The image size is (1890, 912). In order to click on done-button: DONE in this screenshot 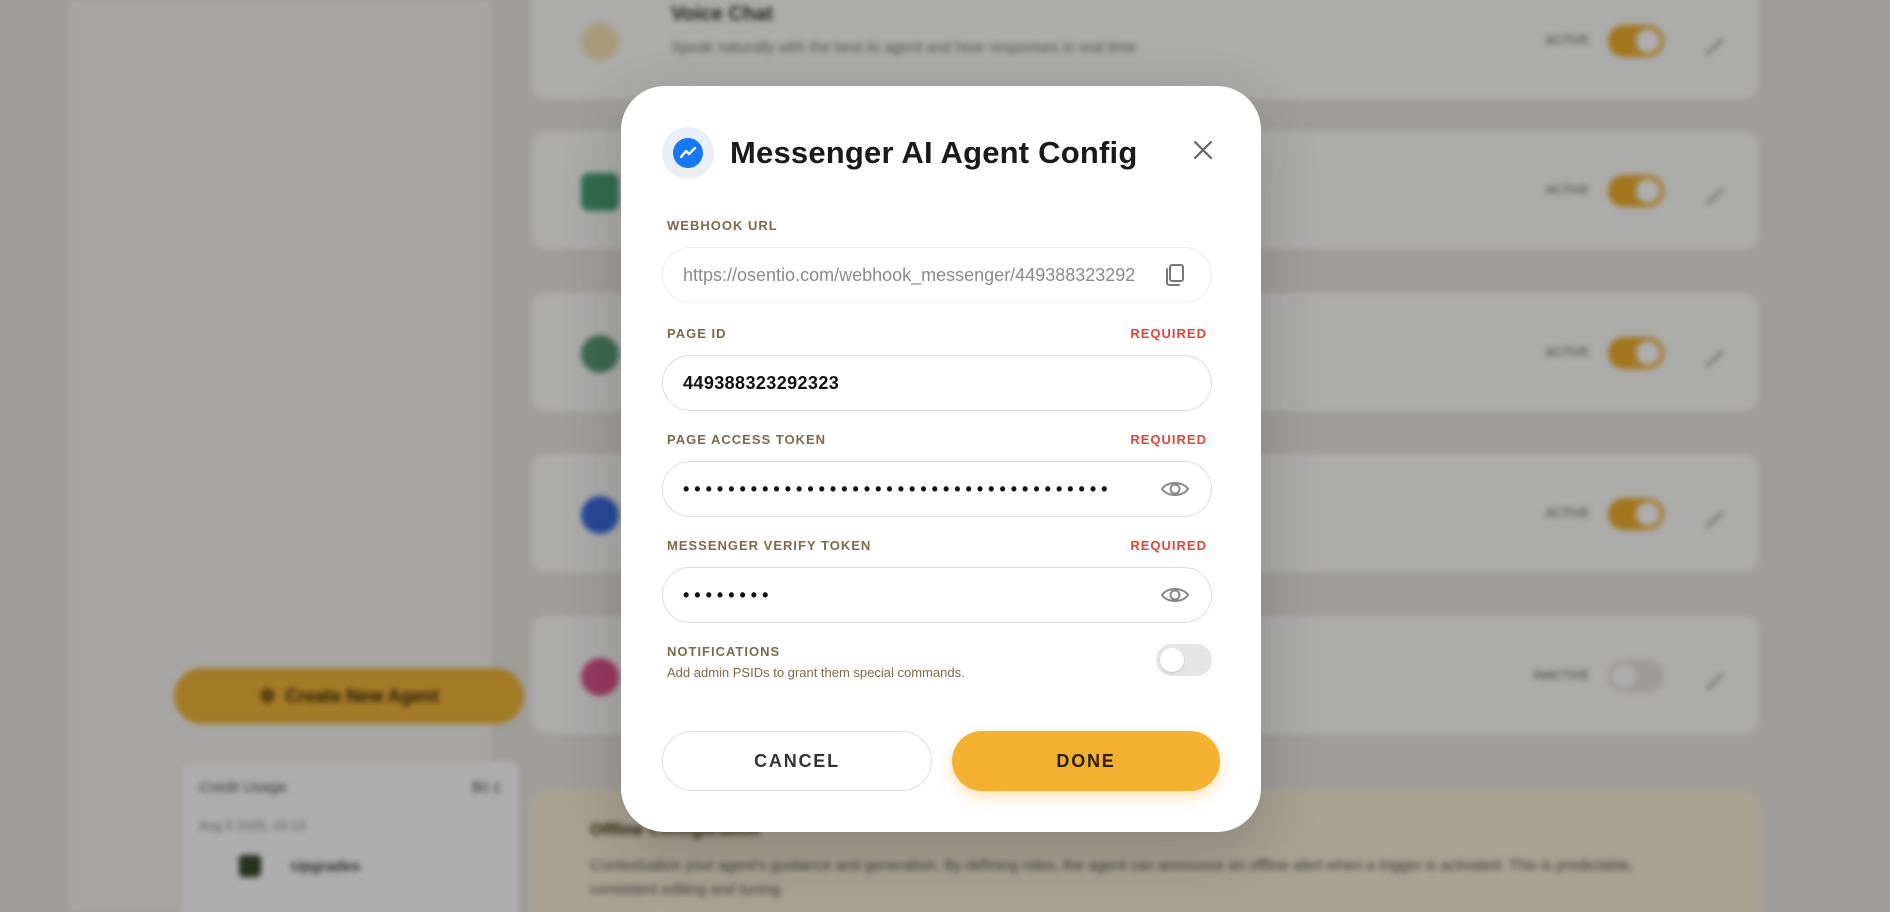, I will do `click(1086, 761)`.